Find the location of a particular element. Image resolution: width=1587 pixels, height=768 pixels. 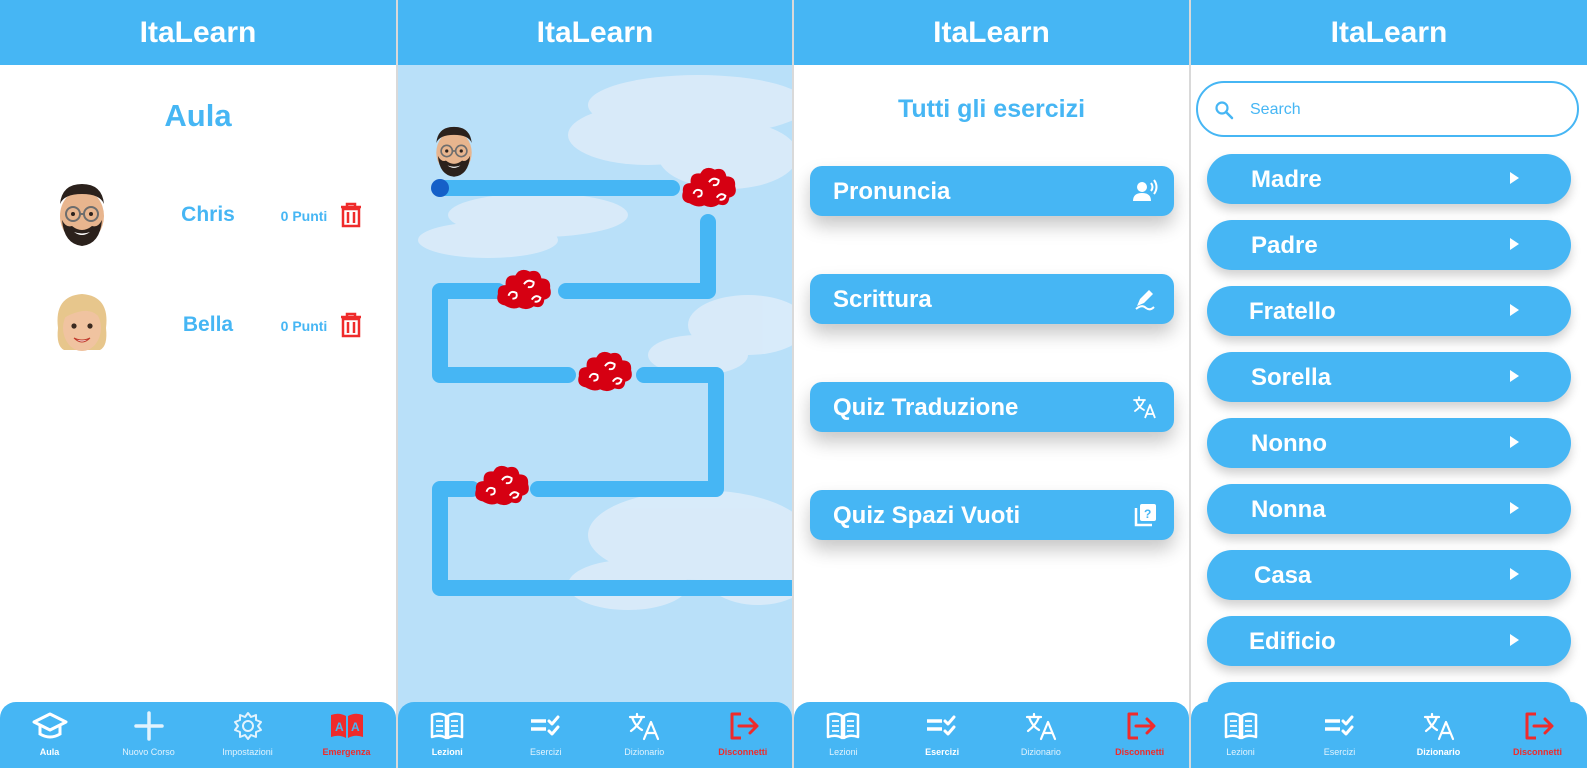

search-icon is located at coordinates (1224, 110).